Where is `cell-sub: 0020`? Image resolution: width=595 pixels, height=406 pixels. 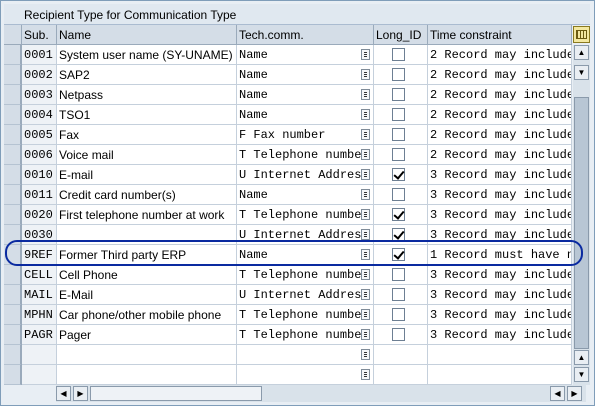 cell-sub: 0020 is located at coordinates (39, 215).